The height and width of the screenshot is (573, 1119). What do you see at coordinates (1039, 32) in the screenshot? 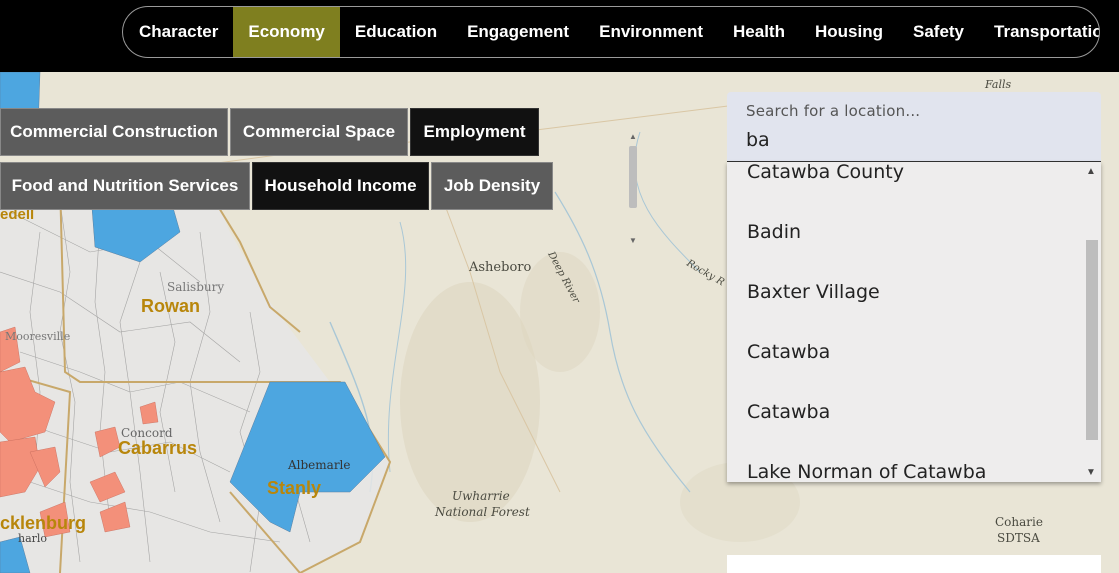
I see `tab-transportation: Transportation` at bounding box center [1039, 32].